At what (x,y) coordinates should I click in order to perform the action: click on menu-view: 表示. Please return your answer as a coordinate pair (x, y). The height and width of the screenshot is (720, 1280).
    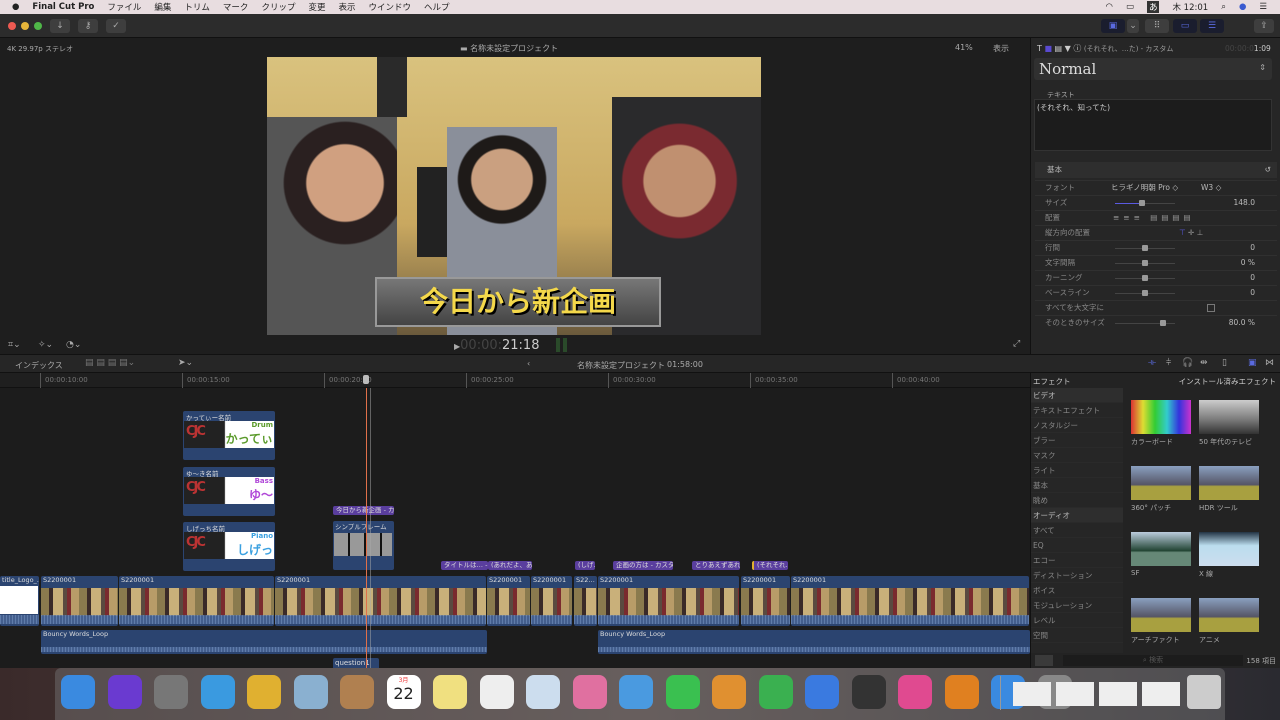
    Looking at the image, I should click on (346, 7).